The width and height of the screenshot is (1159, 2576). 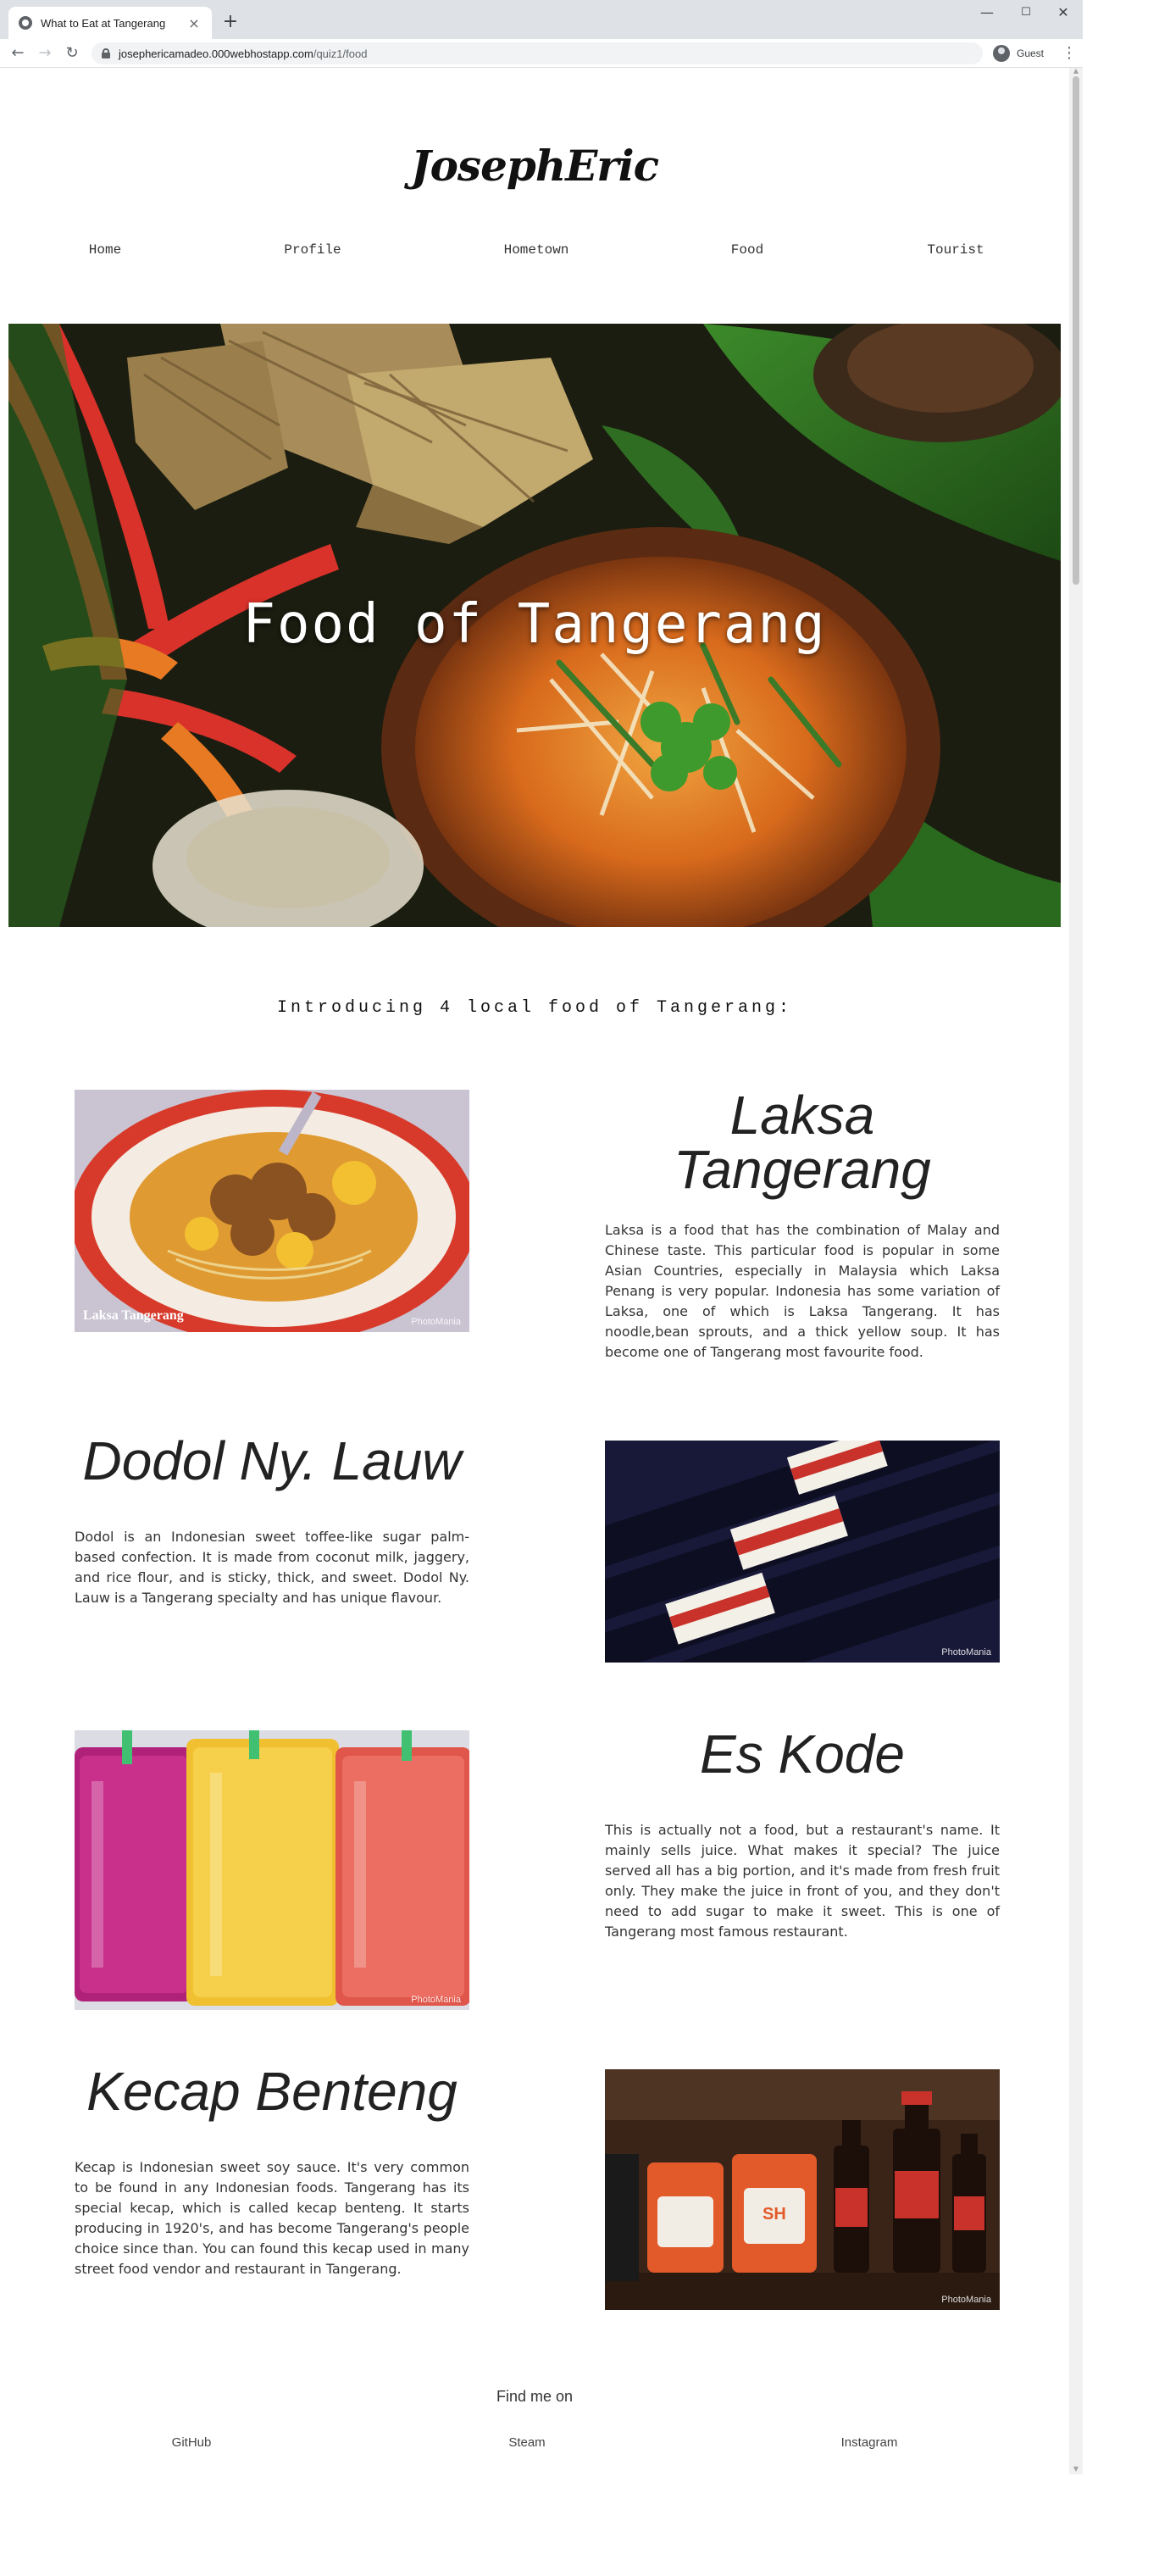 What do you see at coordinates (802, 1142) in the screenshot?
I see `food-title-laksa: Laksa Tangerang` at bounding box center [802, 1142].